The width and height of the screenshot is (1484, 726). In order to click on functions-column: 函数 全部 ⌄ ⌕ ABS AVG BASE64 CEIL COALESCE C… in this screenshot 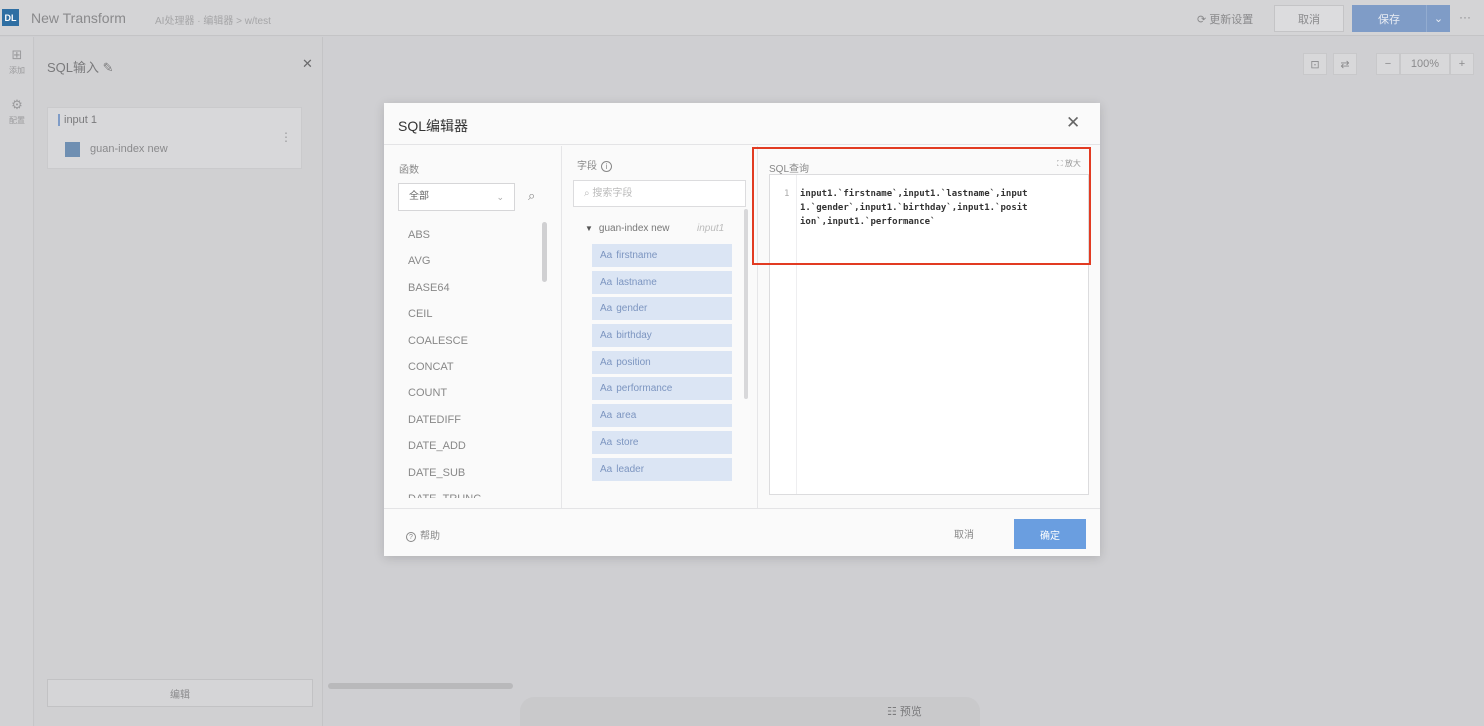, I will do `click(473, 327)`.